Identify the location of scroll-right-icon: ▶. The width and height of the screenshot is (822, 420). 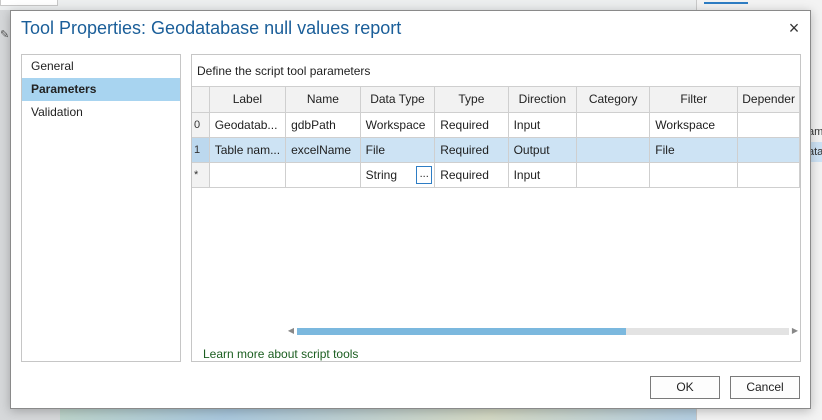
(795, 331).